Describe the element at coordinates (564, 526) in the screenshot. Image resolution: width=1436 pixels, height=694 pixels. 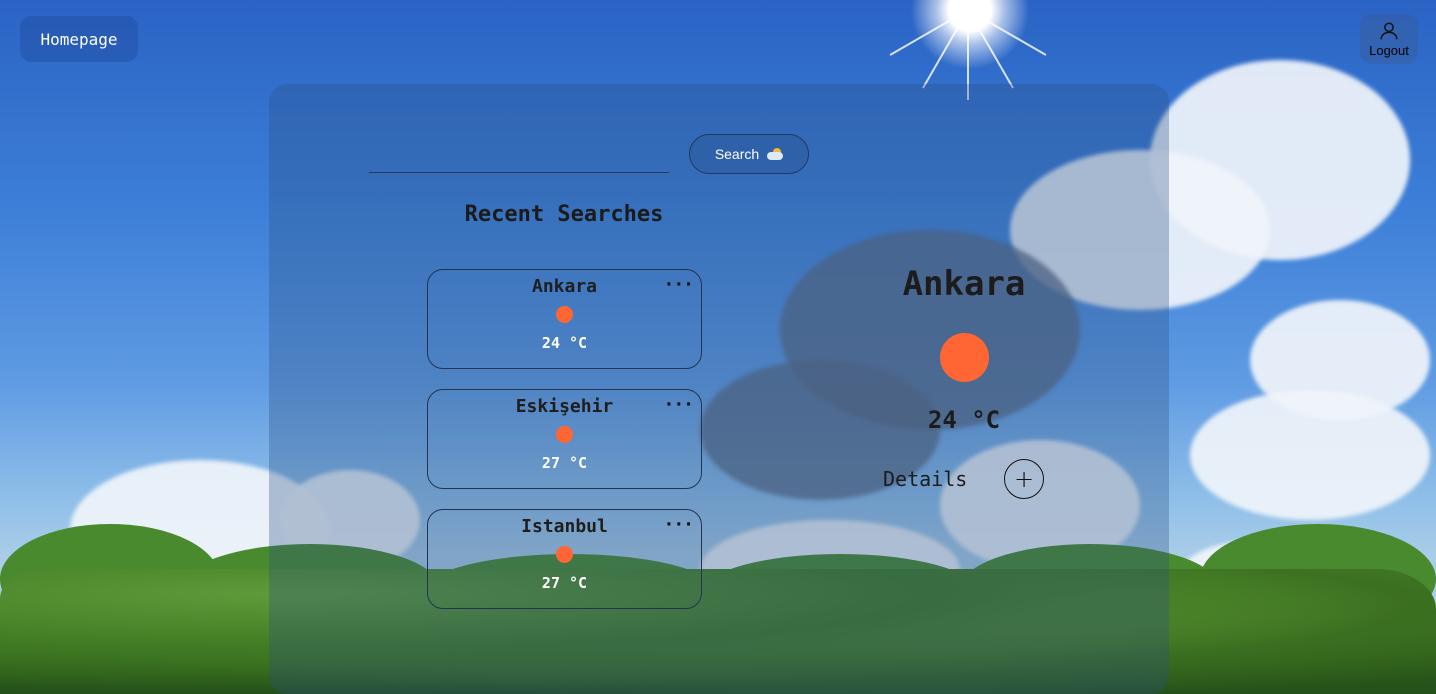
I see `recent-card-city: Istanbul` at that location.